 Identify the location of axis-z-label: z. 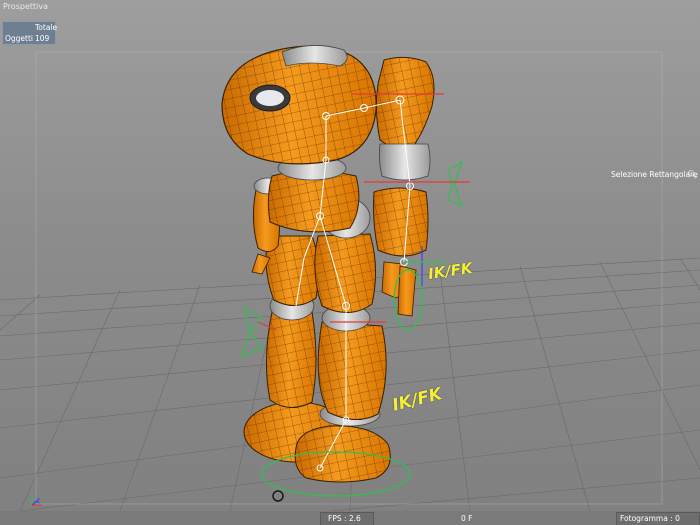
(38, 500).